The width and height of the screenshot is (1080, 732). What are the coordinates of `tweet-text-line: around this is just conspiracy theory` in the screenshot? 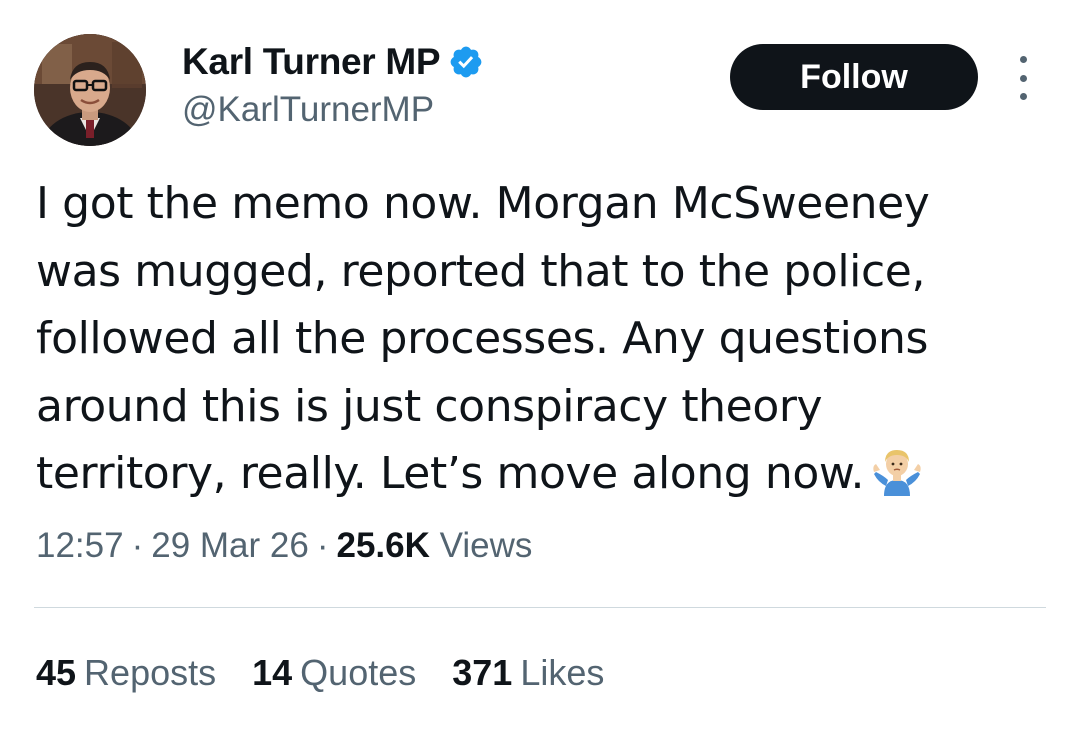 It's located at (429, 406).